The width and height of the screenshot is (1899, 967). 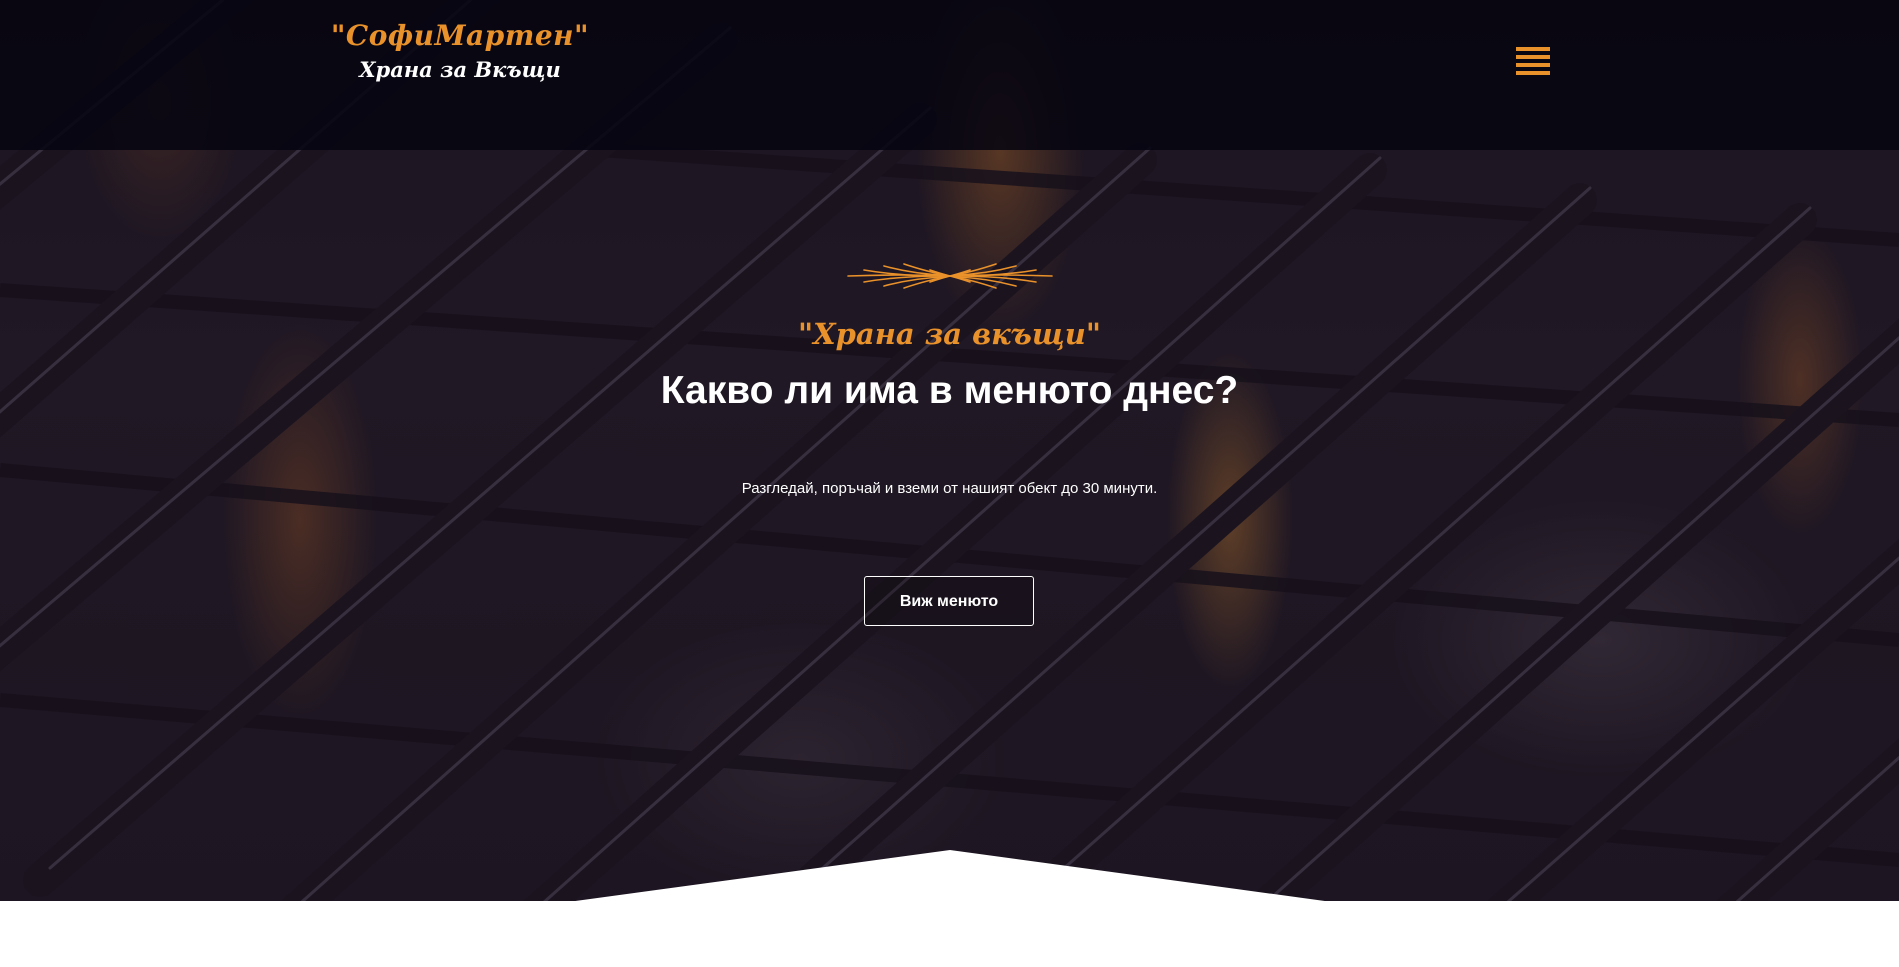 What do you see at coordinates (949, 390) in the screenshot?
I see `hero-title: Какво ли има в менюто днес?` at bounding box center [949, 390].